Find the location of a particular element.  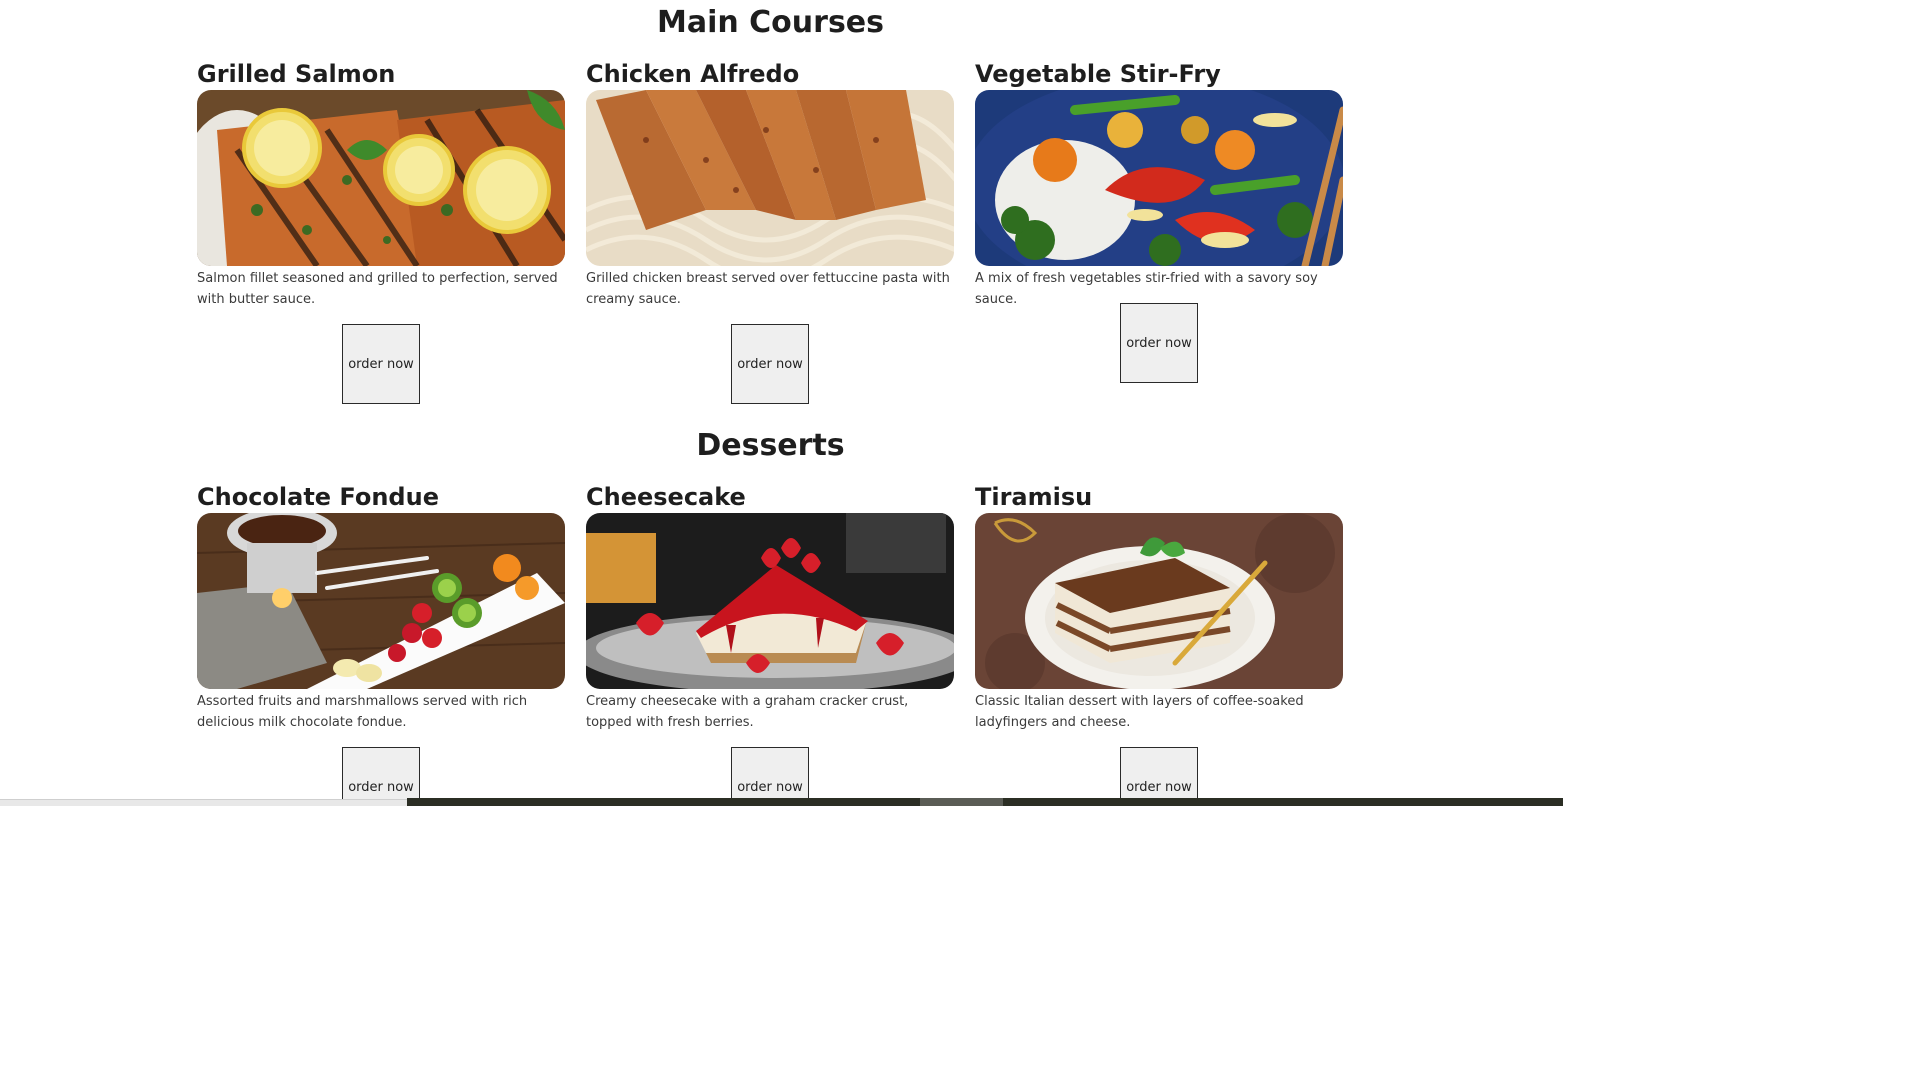

chocolate-fondue-photo is located at coordinates (381, 601).